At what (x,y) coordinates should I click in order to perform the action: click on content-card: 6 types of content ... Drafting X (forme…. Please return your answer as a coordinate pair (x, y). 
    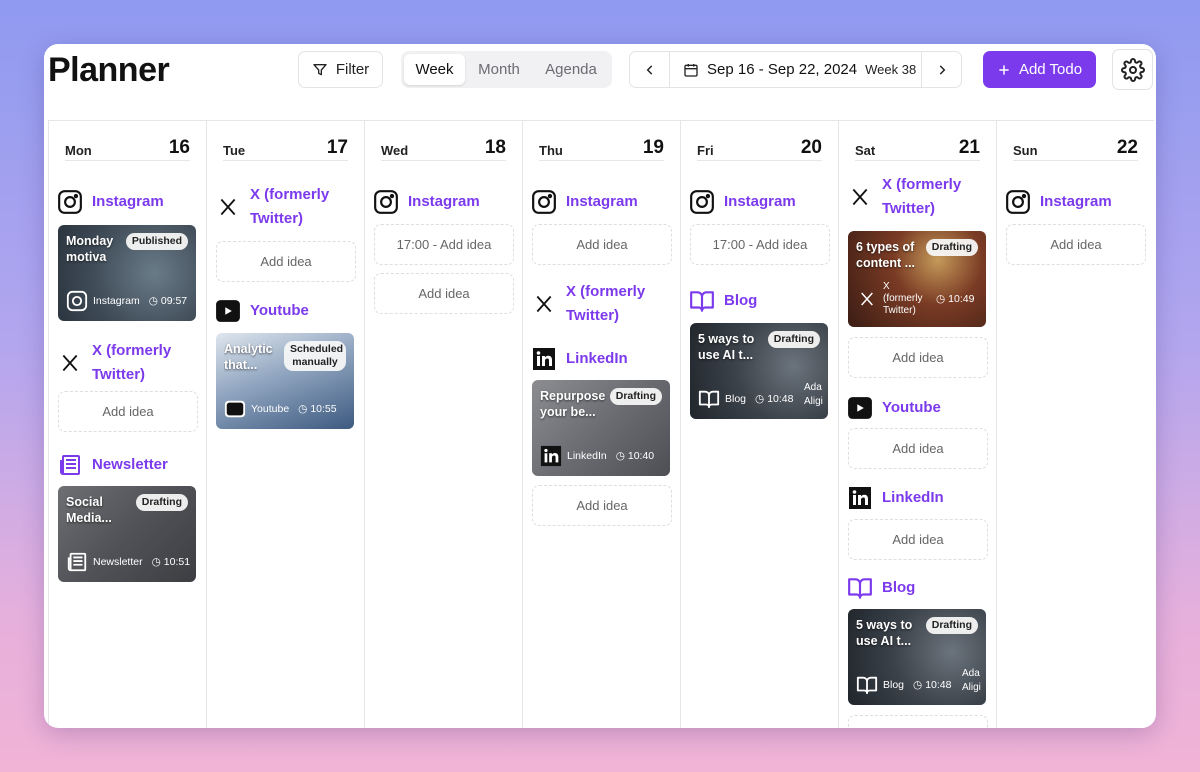
    Looking at the image, I should click on (917, 279).